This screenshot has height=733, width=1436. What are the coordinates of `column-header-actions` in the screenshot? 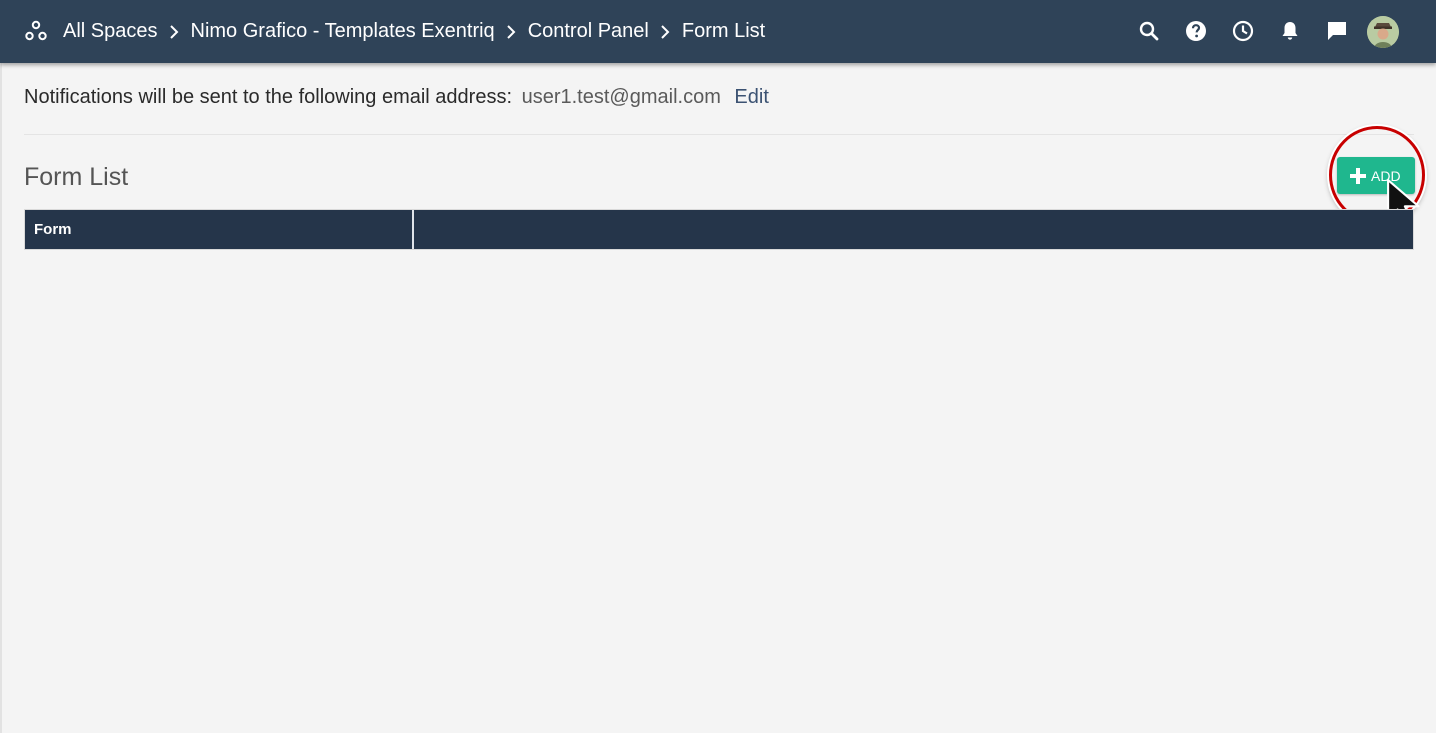 It's located at (913, 229).